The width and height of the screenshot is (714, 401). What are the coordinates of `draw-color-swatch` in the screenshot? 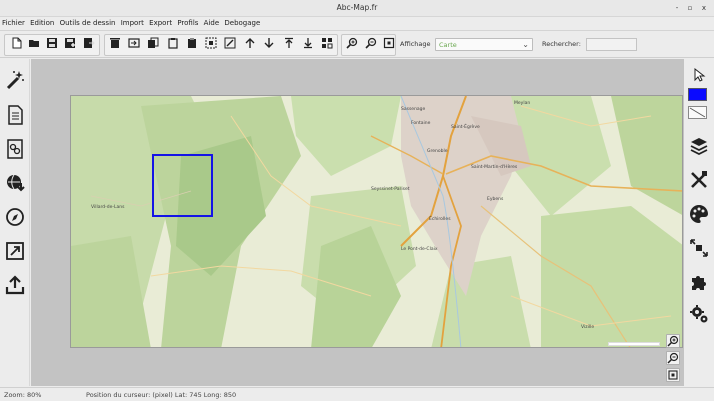 It's located at (697, 94).